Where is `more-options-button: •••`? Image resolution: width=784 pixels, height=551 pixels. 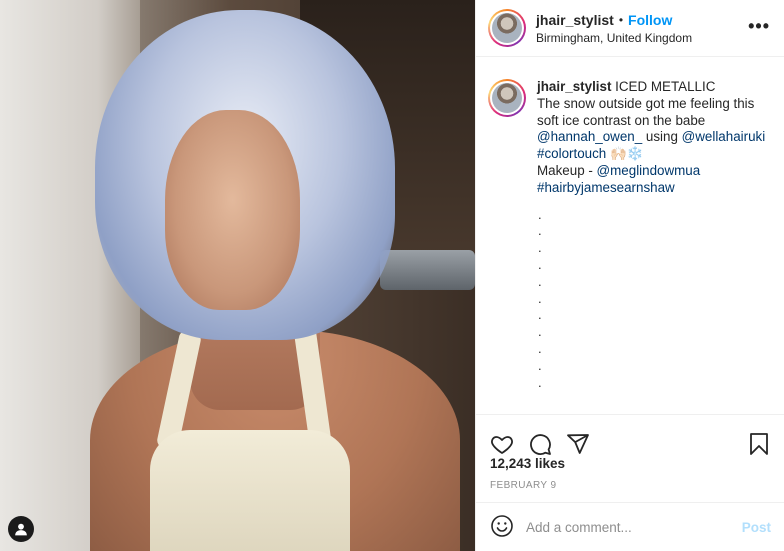
more-options-button: ••• is located at coordinates (759, 26).